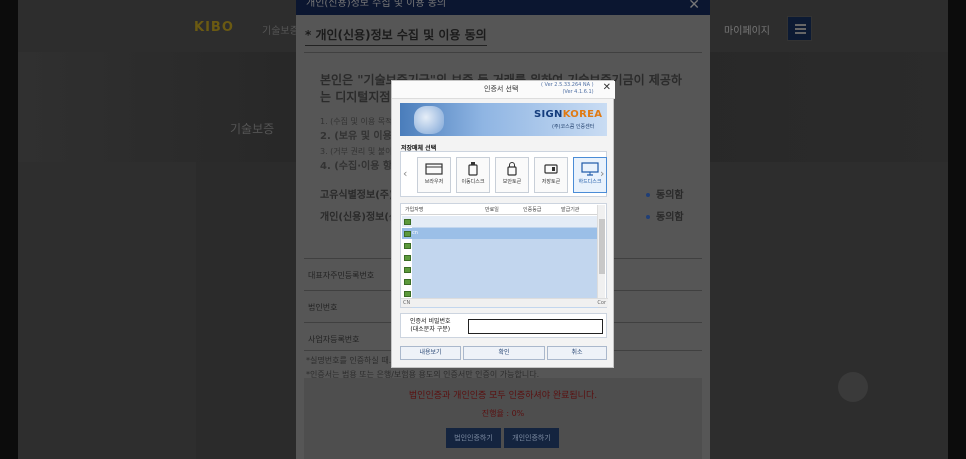 This screenshot has height=459, width=966. Describe the element at coordinates (341, 275) in the screenshot. I see `ceo-id-label: 대표자주민등록번호` at that location.